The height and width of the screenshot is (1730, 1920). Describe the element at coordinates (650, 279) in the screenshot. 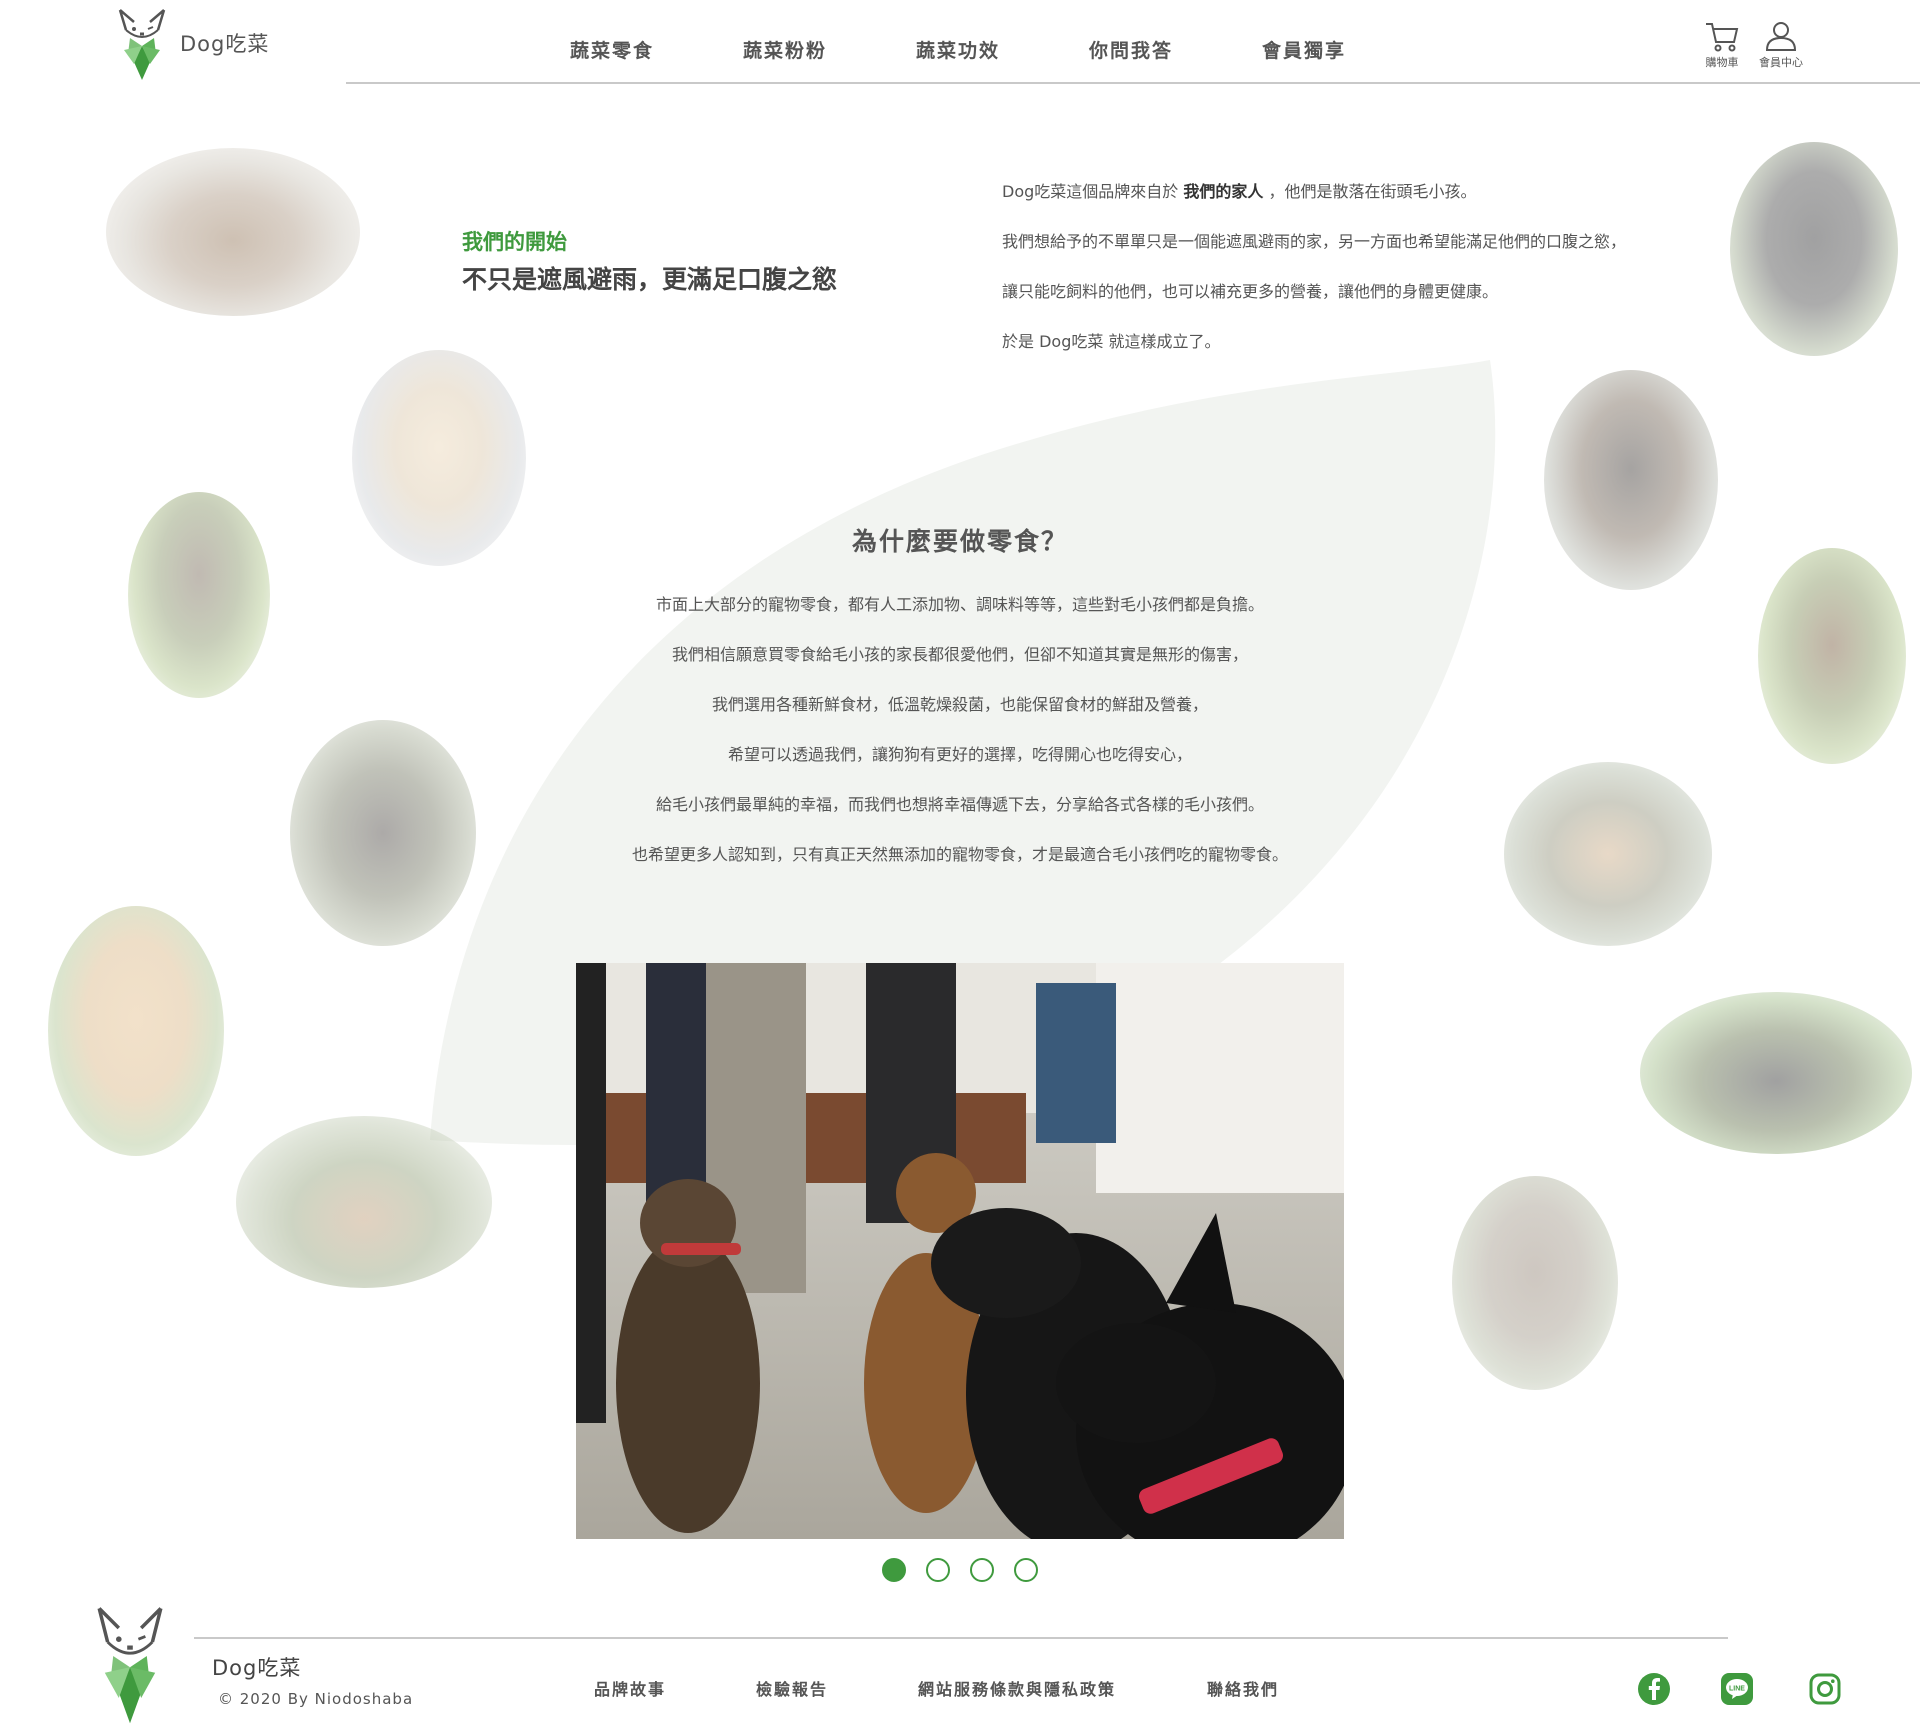

I see `intro-title: 不只是遮風避雨，更滿足口腹之慾` at that location.